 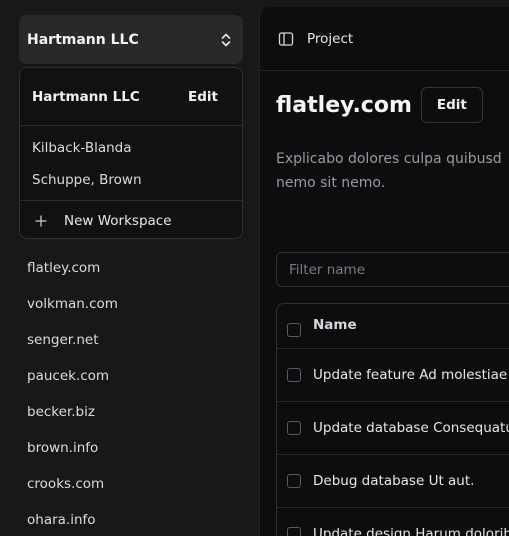 I want to click on row-name: Debug database Ut aut., so click(x=394, y=481).